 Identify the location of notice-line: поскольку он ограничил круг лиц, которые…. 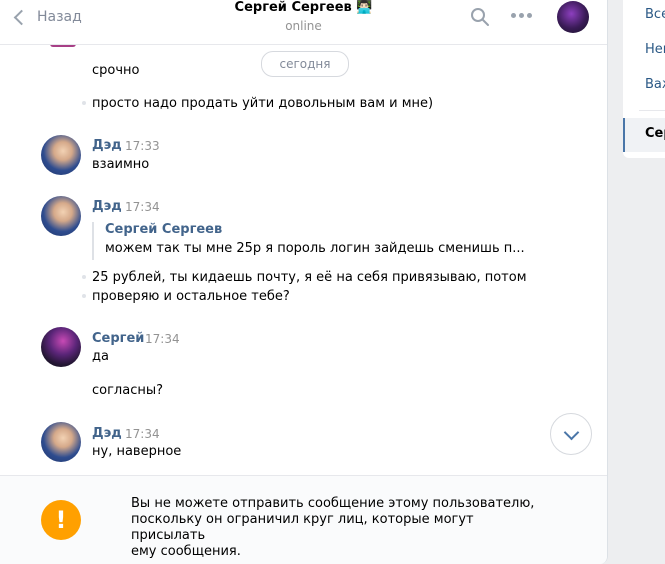
(302, 527).